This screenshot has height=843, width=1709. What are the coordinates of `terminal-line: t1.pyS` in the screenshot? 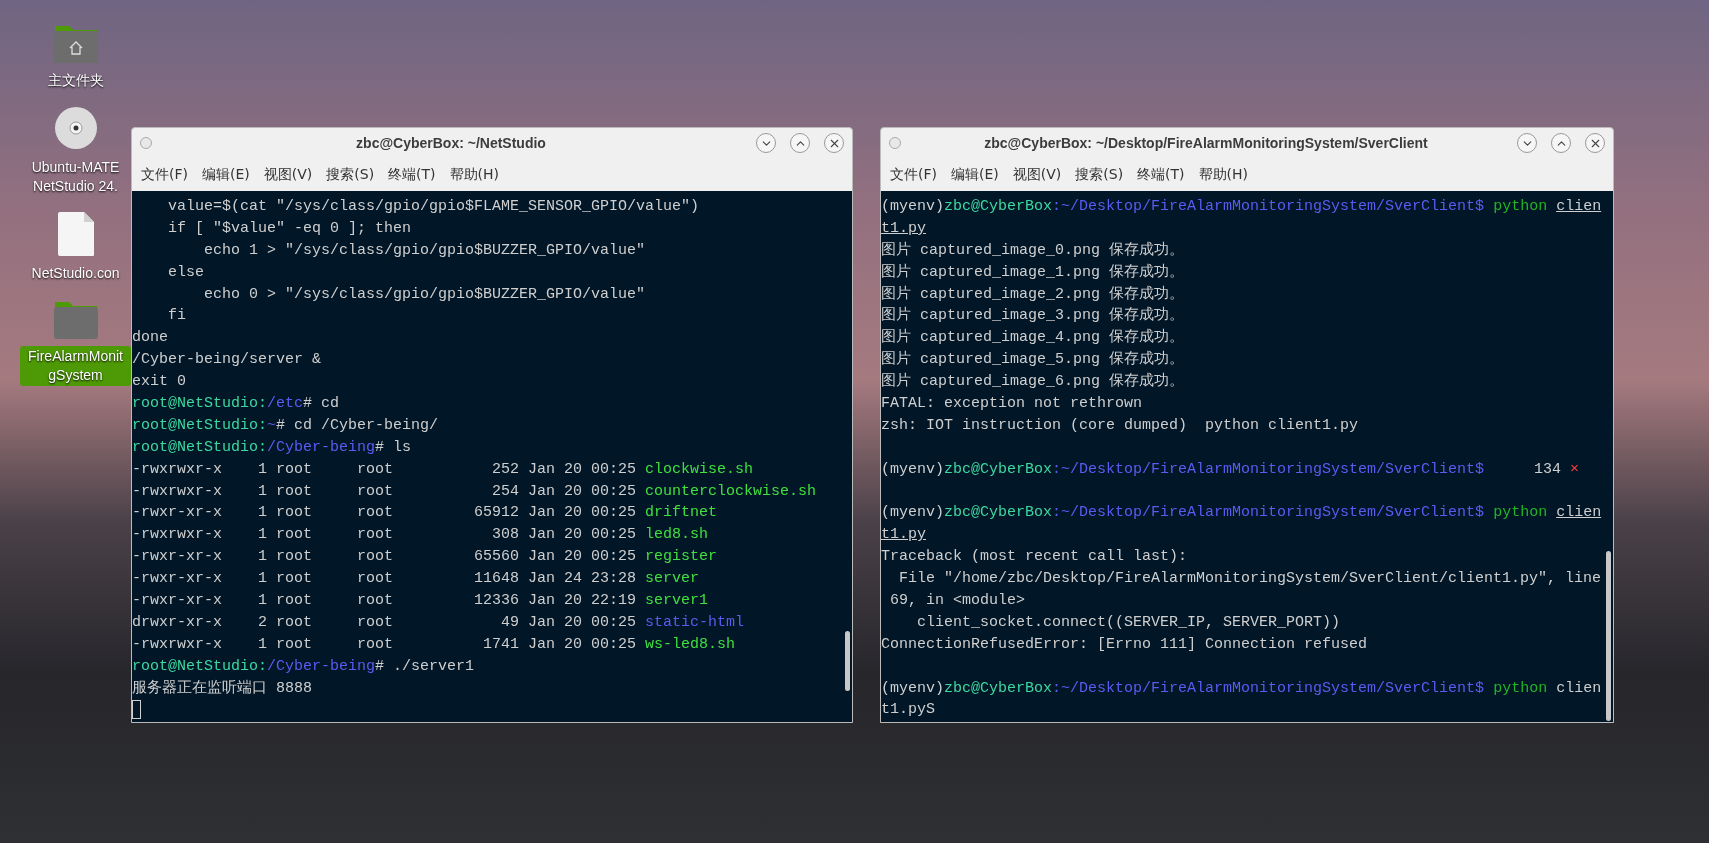 It's located at (908, 710).